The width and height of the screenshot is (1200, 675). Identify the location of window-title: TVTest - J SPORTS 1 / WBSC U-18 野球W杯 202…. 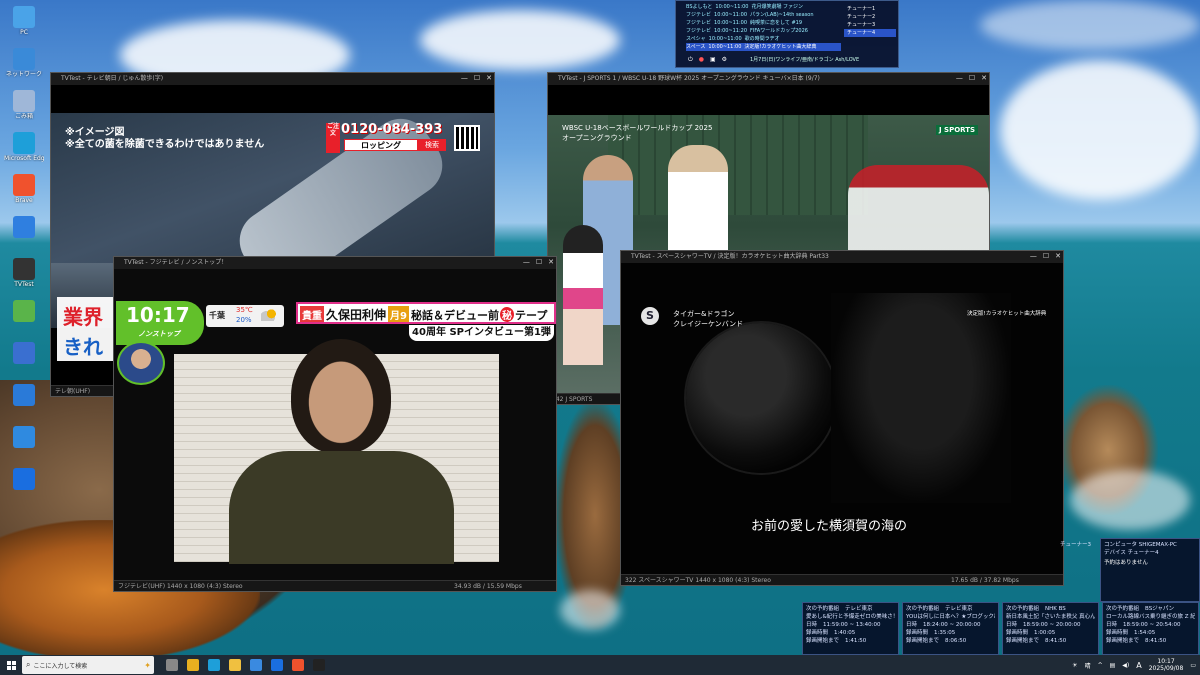
(768, 79).